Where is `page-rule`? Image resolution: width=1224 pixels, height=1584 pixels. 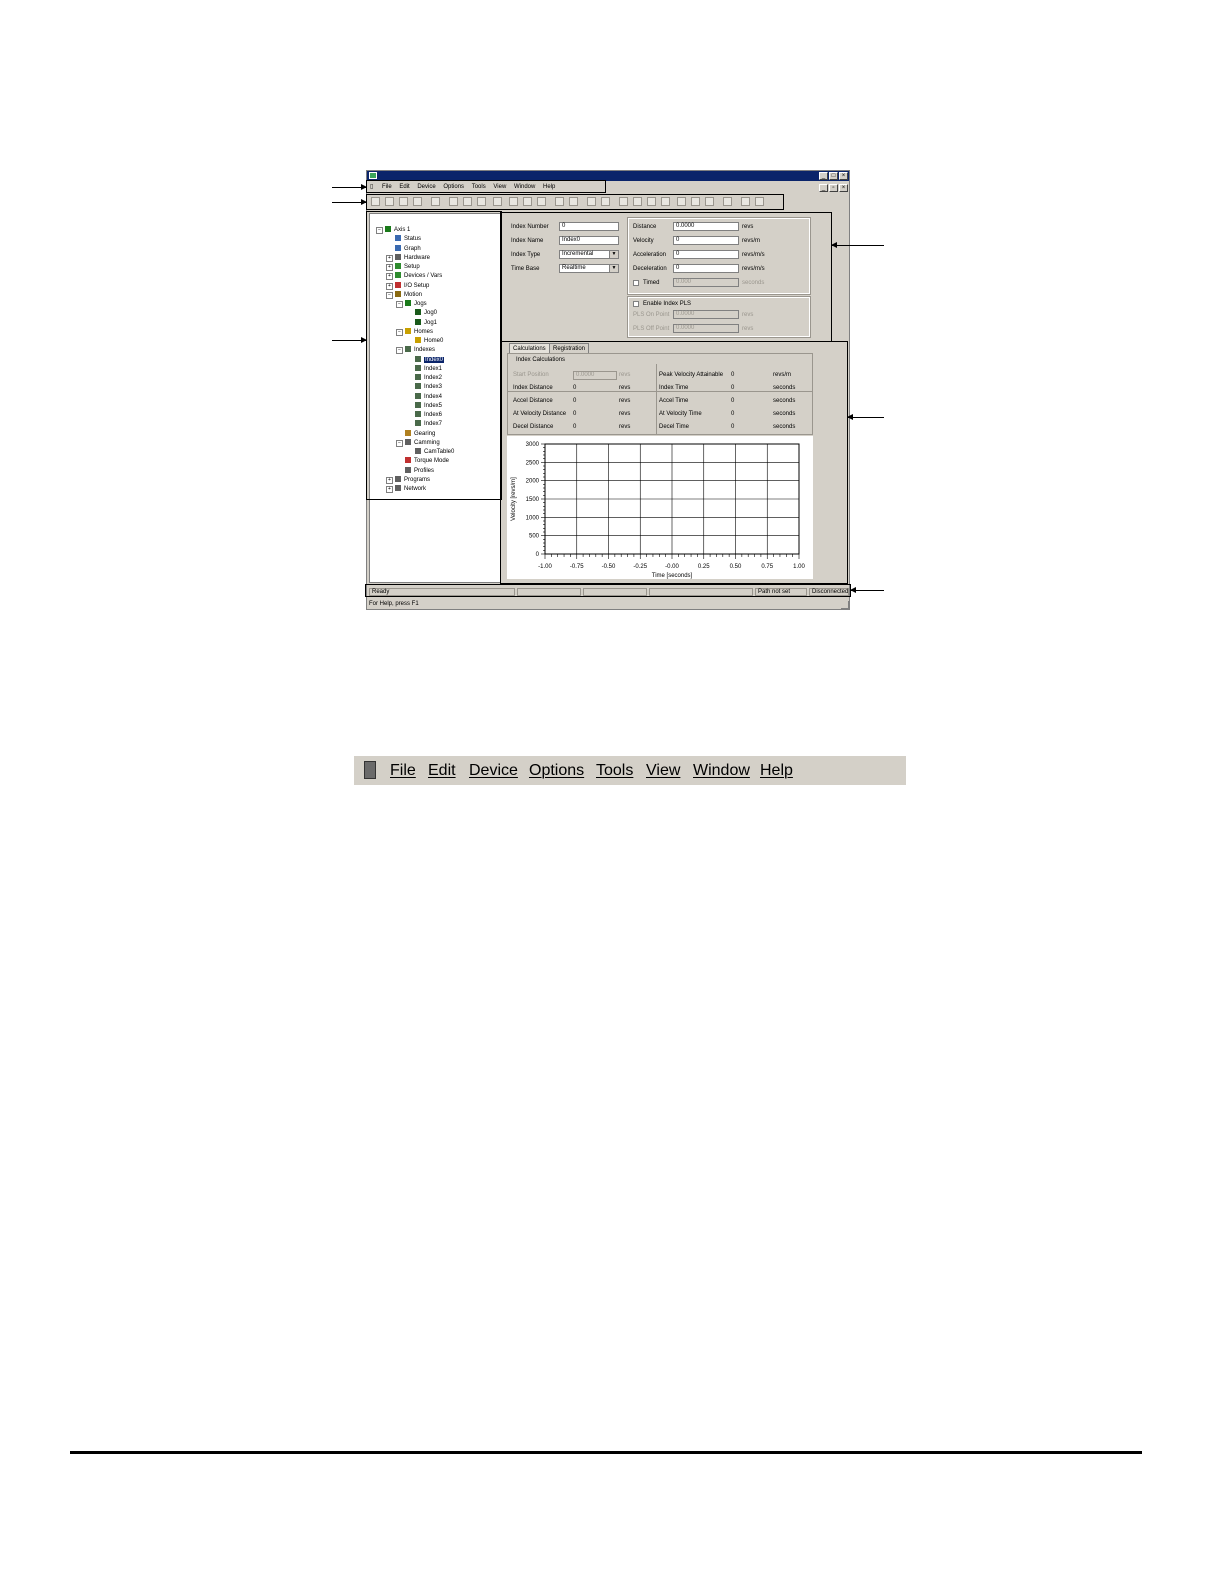 page-rule is located at coordinates (606, 1452).